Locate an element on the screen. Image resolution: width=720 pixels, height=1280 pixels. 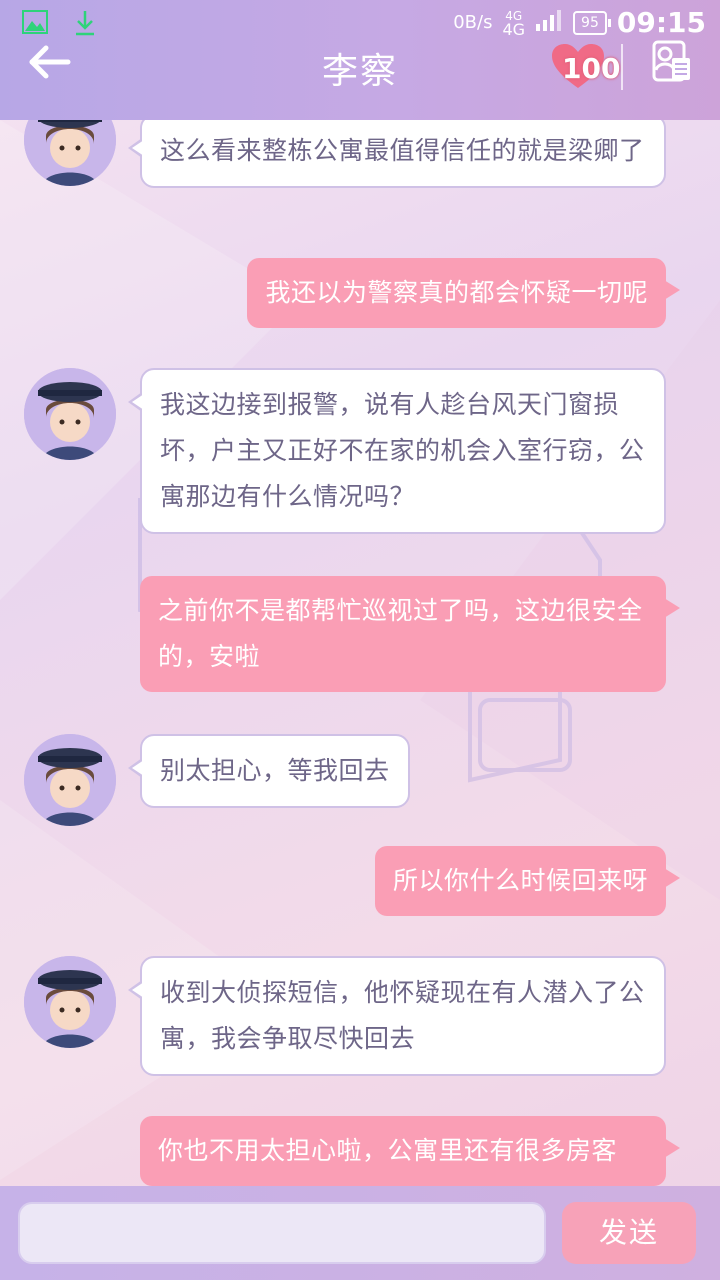
header-divider is located at coordinates (622, 67).